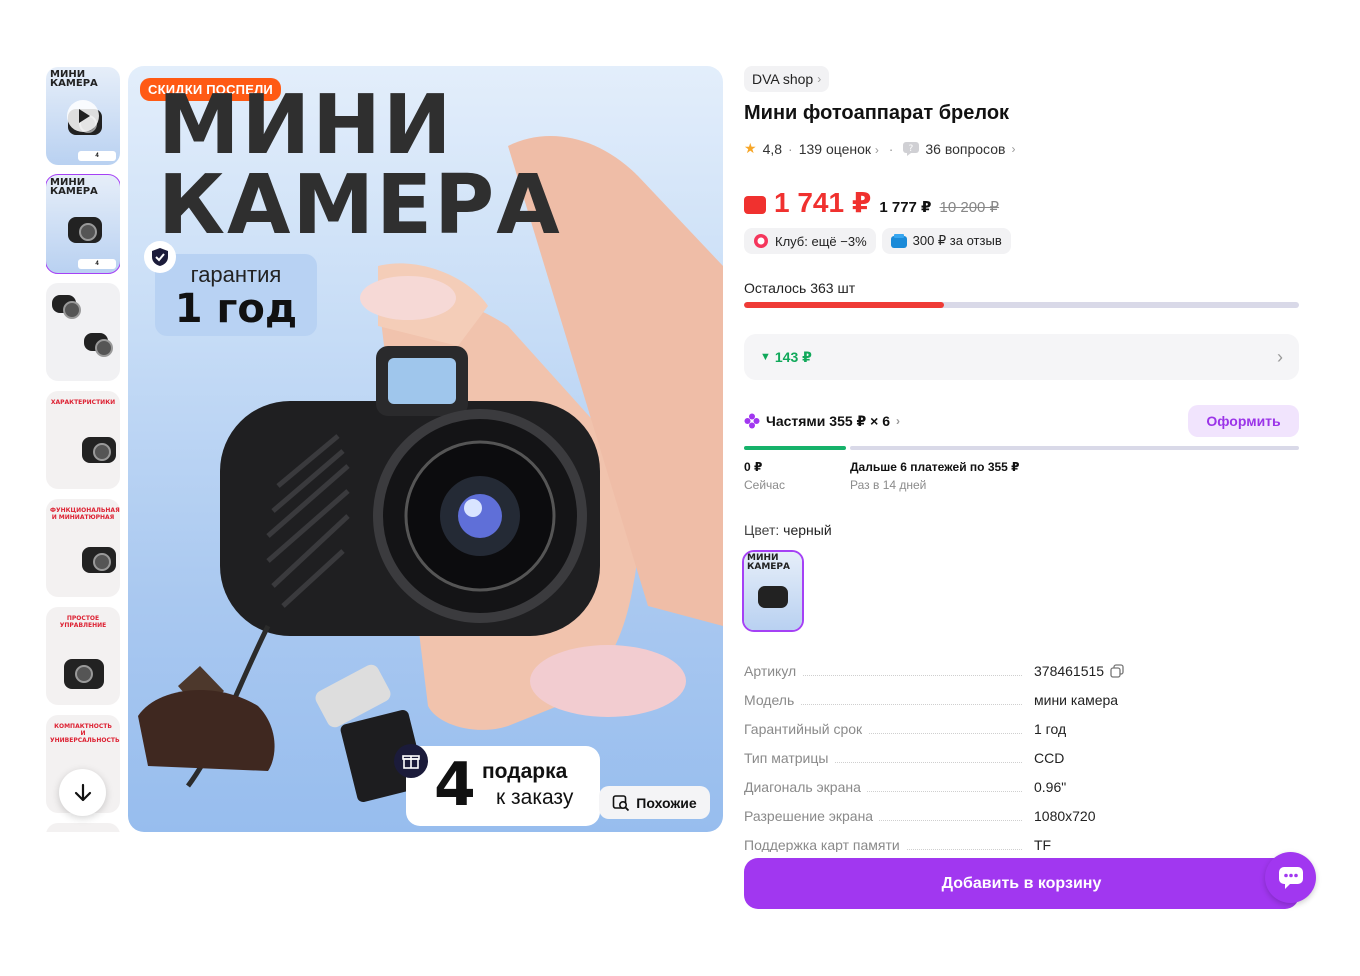 The image size is (1360, 976). I want to click on thumbnail-features: ФУНКЦИОНАЛЬНАЯ И МИНИАТЮРНАЯ, so click(83, 548).